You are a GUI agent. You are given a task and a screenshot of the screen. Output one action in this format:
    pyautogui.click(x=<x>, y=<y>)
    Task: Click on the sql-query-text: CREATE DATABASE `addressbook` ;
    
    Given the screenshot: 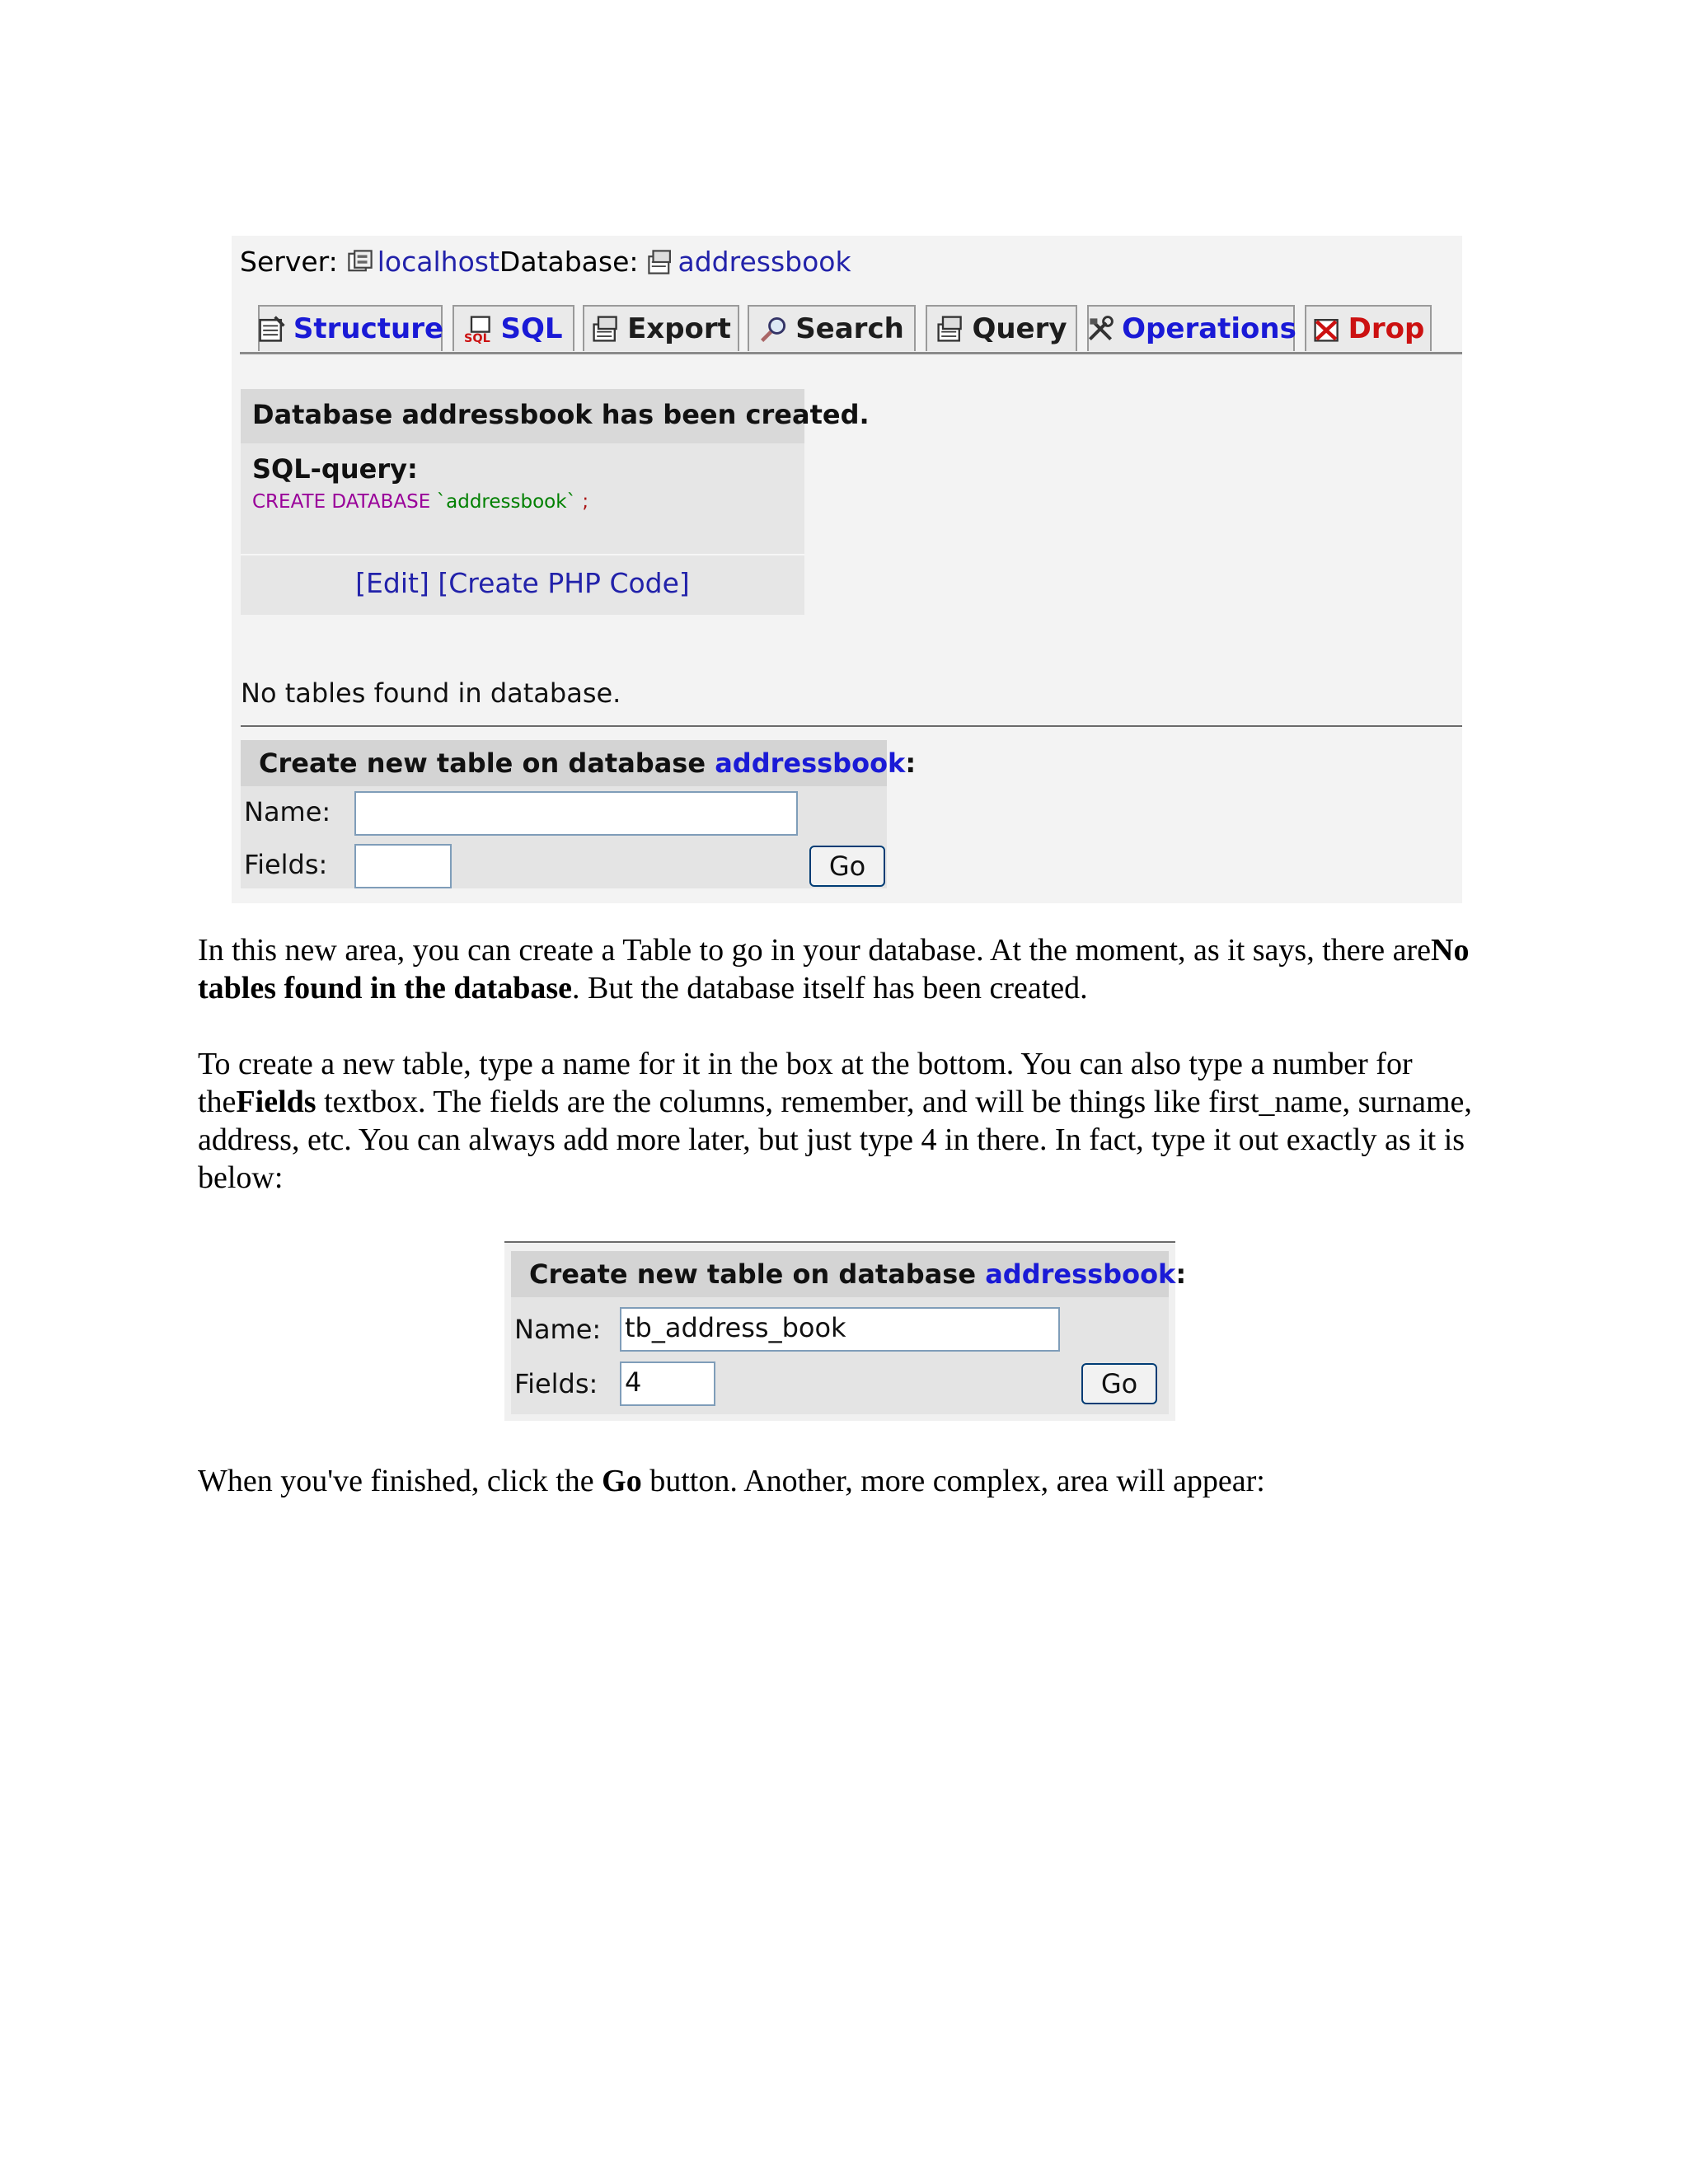 What is the action you would take?
    pyautogui.click(x=420, y=502)
    